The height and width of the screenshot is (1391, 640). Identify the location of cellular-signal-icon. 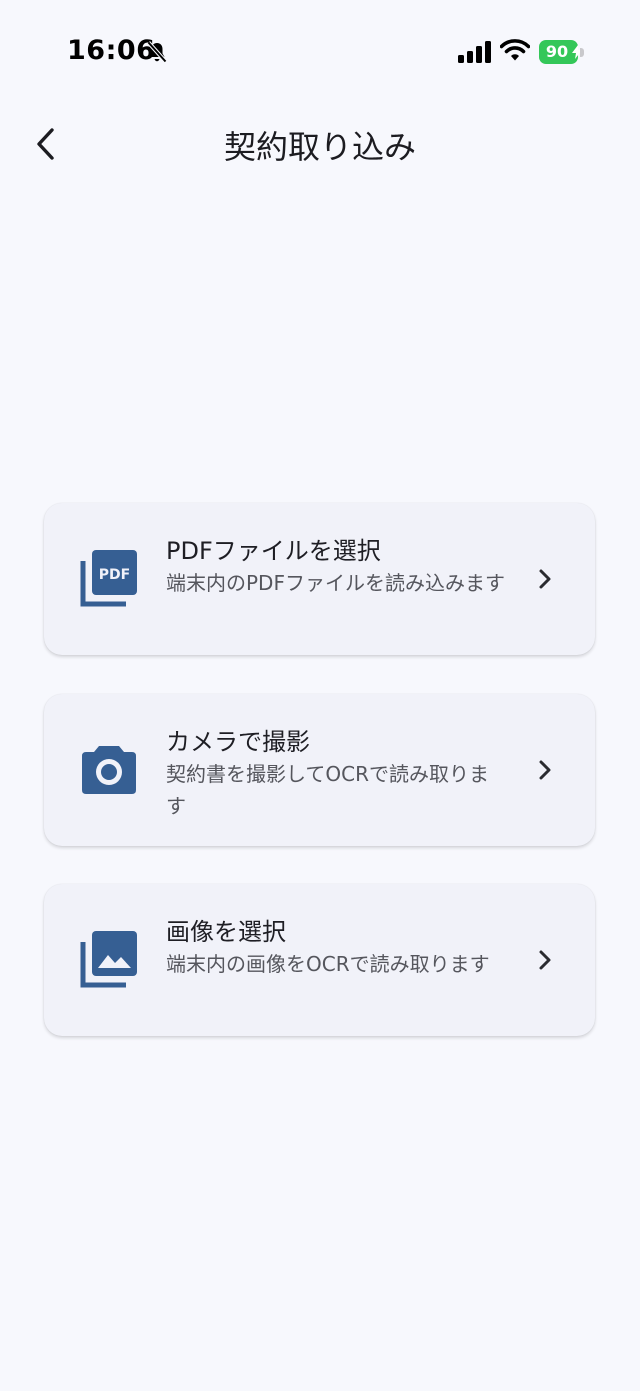
(474, 52).